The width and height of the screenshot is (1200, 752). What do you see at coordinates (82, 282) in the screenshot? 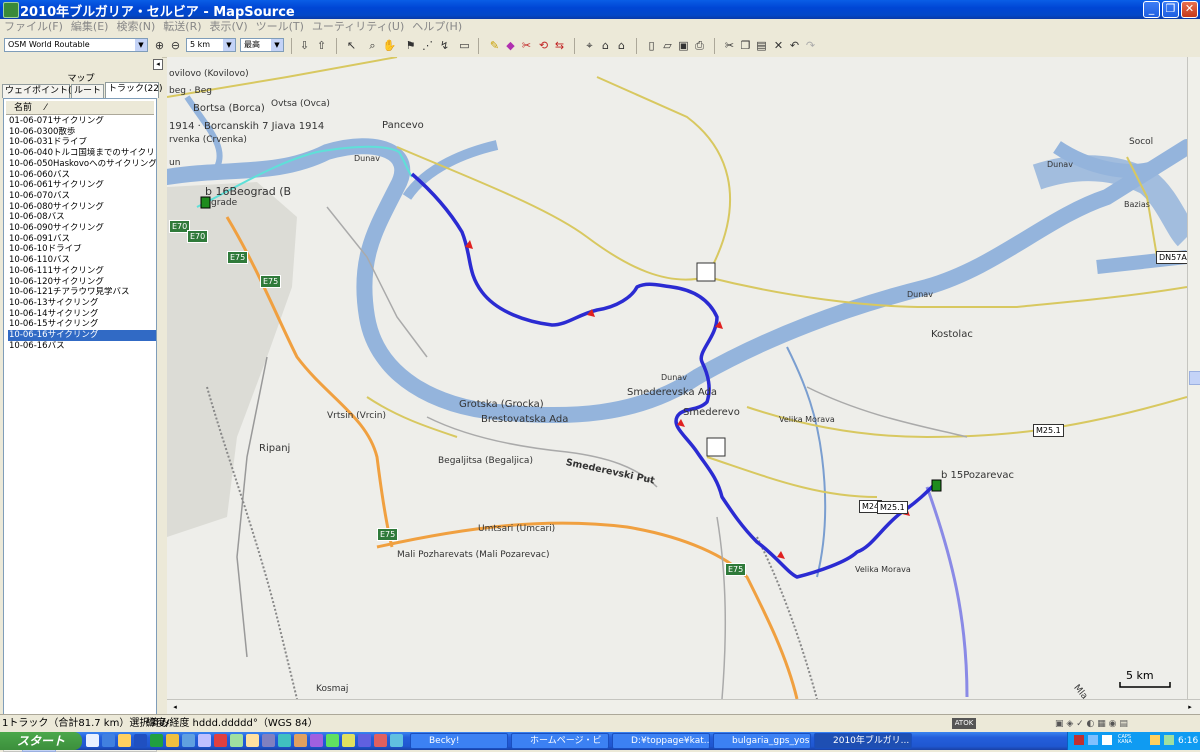
I see `track-list-item: 10-06-120サイクリング` at bounding box center [82, 282].